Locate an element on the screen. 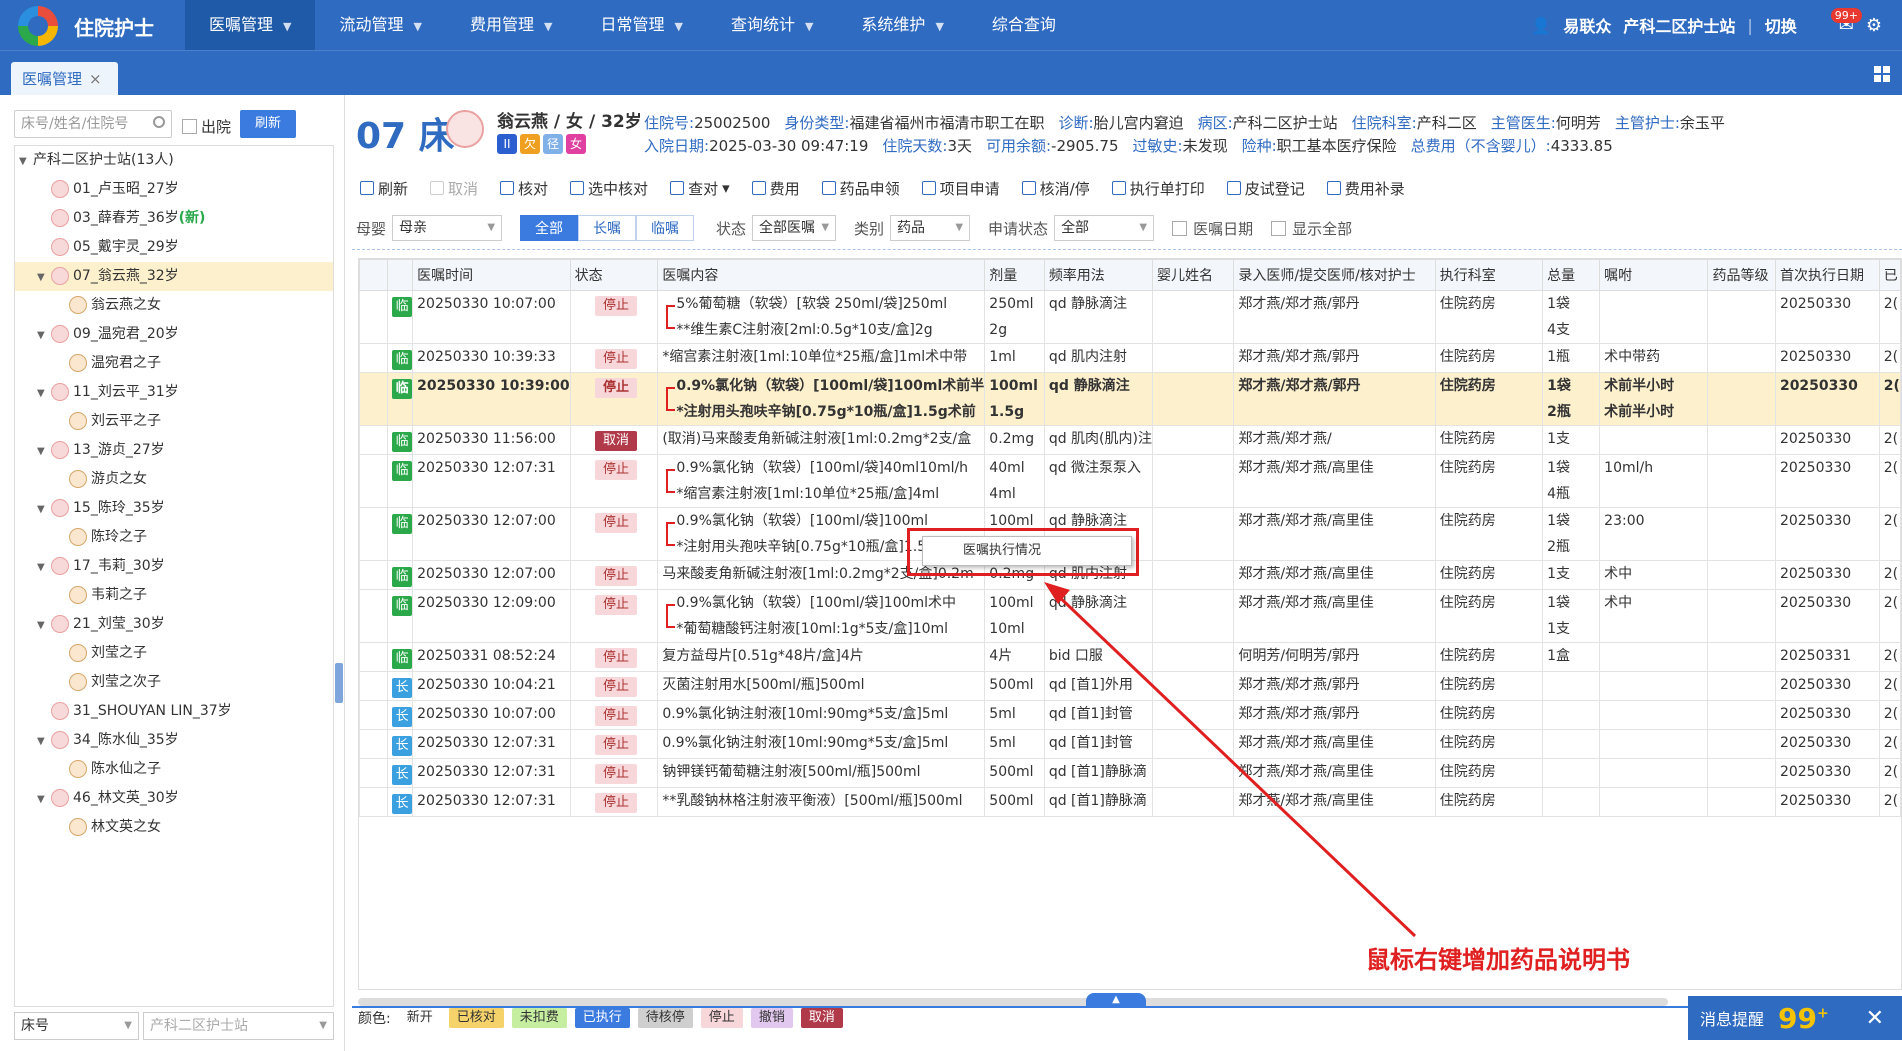  tree-item: ▼ 11_刘云平_31岁 is located at coordinates (174, 392).